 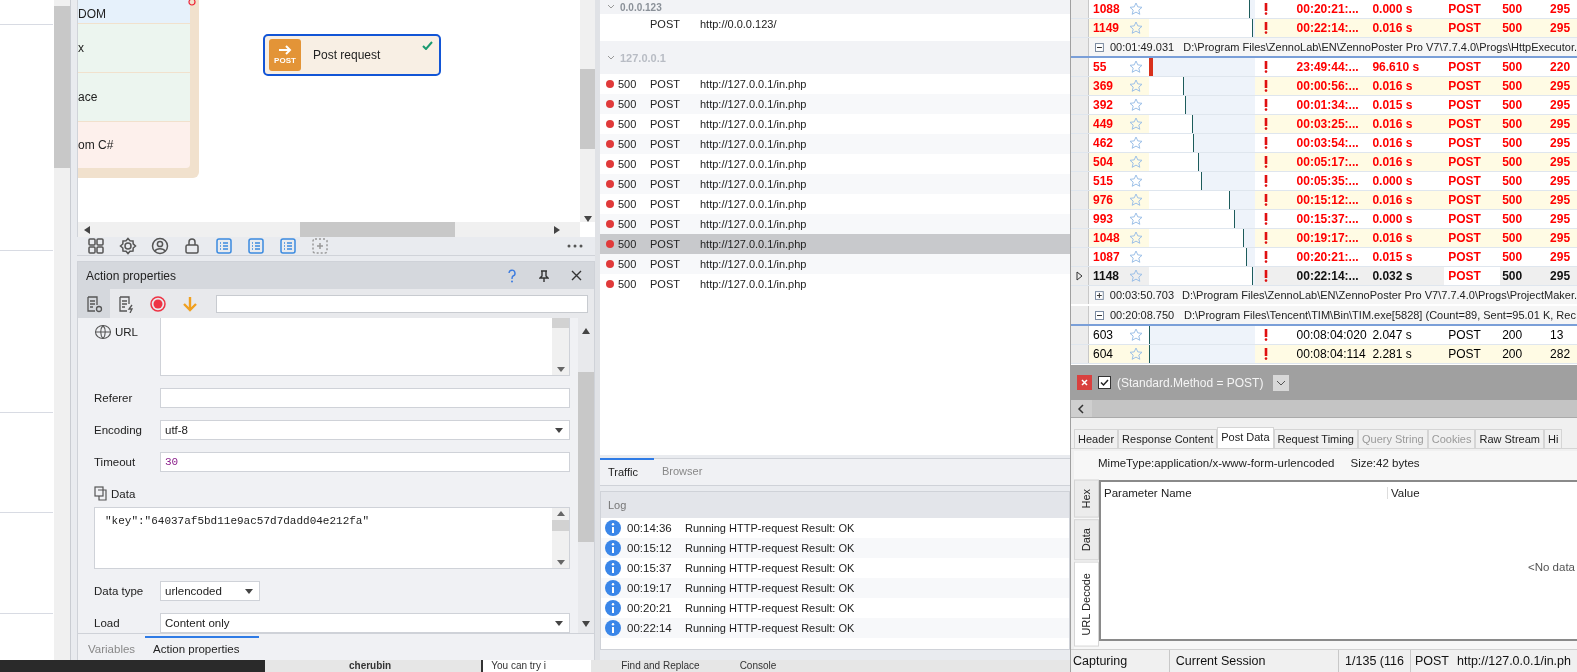 I want to click on group-item: om C#, so click(x=134, y=145).